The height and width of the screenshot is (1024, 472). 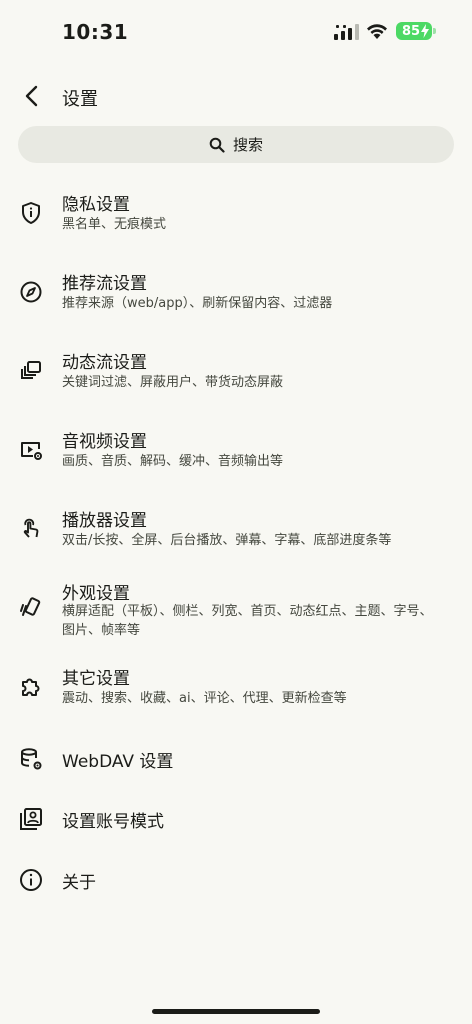 I want to click on settings-item-recommend-feed: 推荐流设置 推荐来源（web/app）、刷新保留内容、过滤器, so click(x=236, y=295).